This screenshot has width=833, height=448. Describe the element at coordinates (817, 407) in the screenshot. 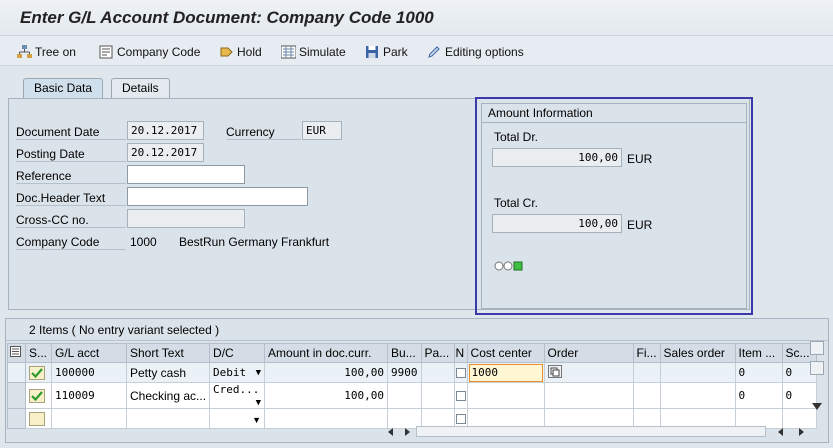

I see `scroll-down-arrow-icon` at that location.